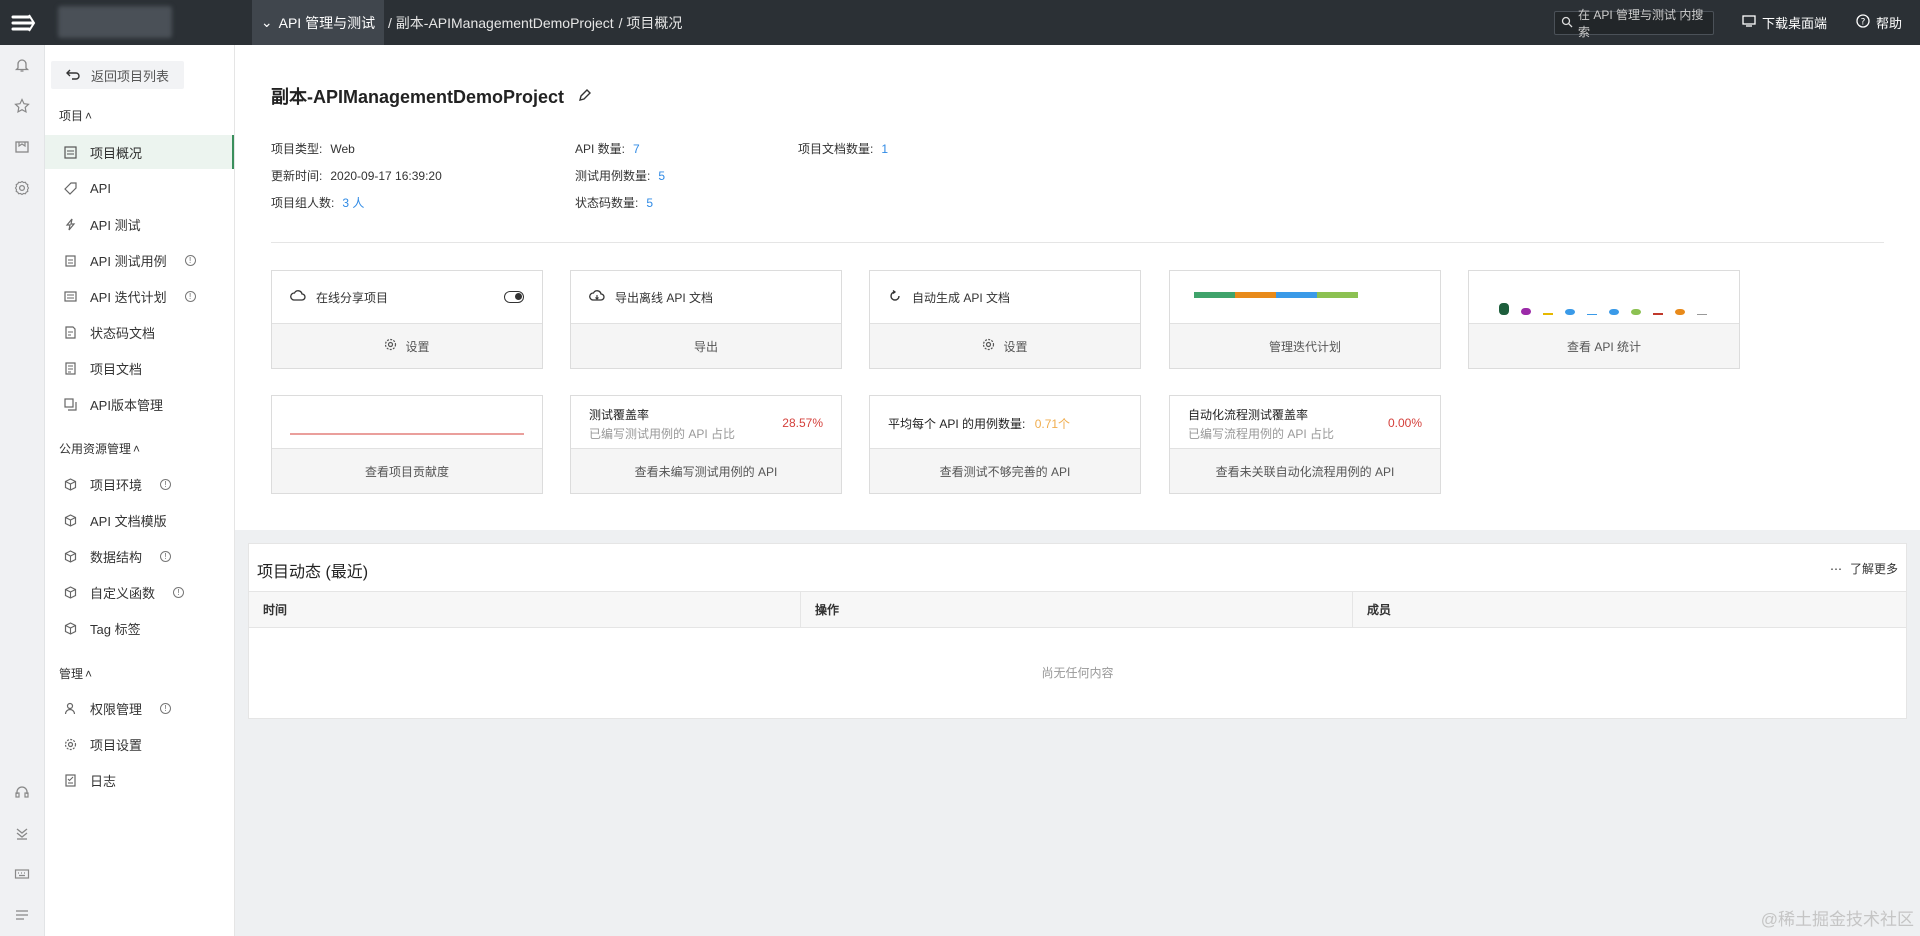 The width and height of the screenshot is (1920, 936). I want to click on learn-more-link: ⋯ 了解更多, so click(1864, 568).